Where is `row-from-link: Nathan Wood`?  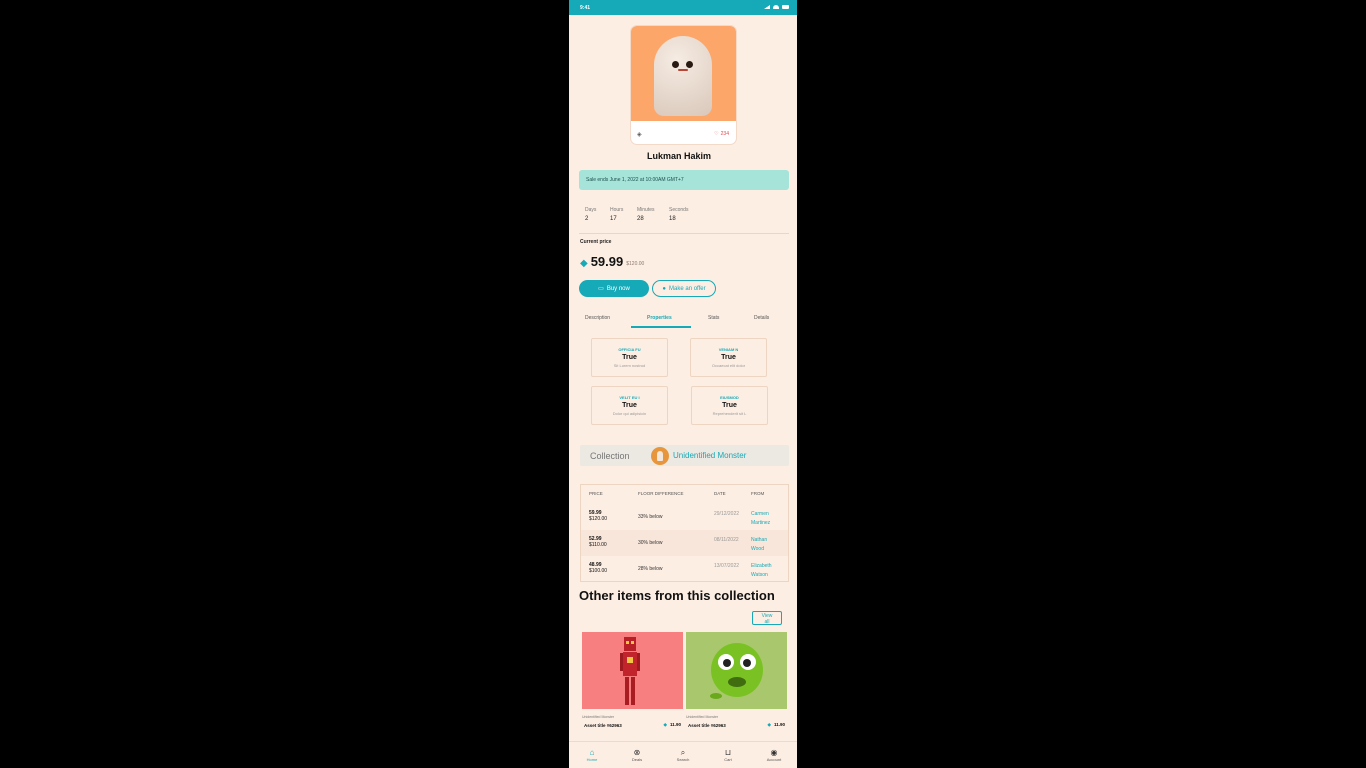 row-from-link: Nathan Wood is located at coordinates (766, 545).